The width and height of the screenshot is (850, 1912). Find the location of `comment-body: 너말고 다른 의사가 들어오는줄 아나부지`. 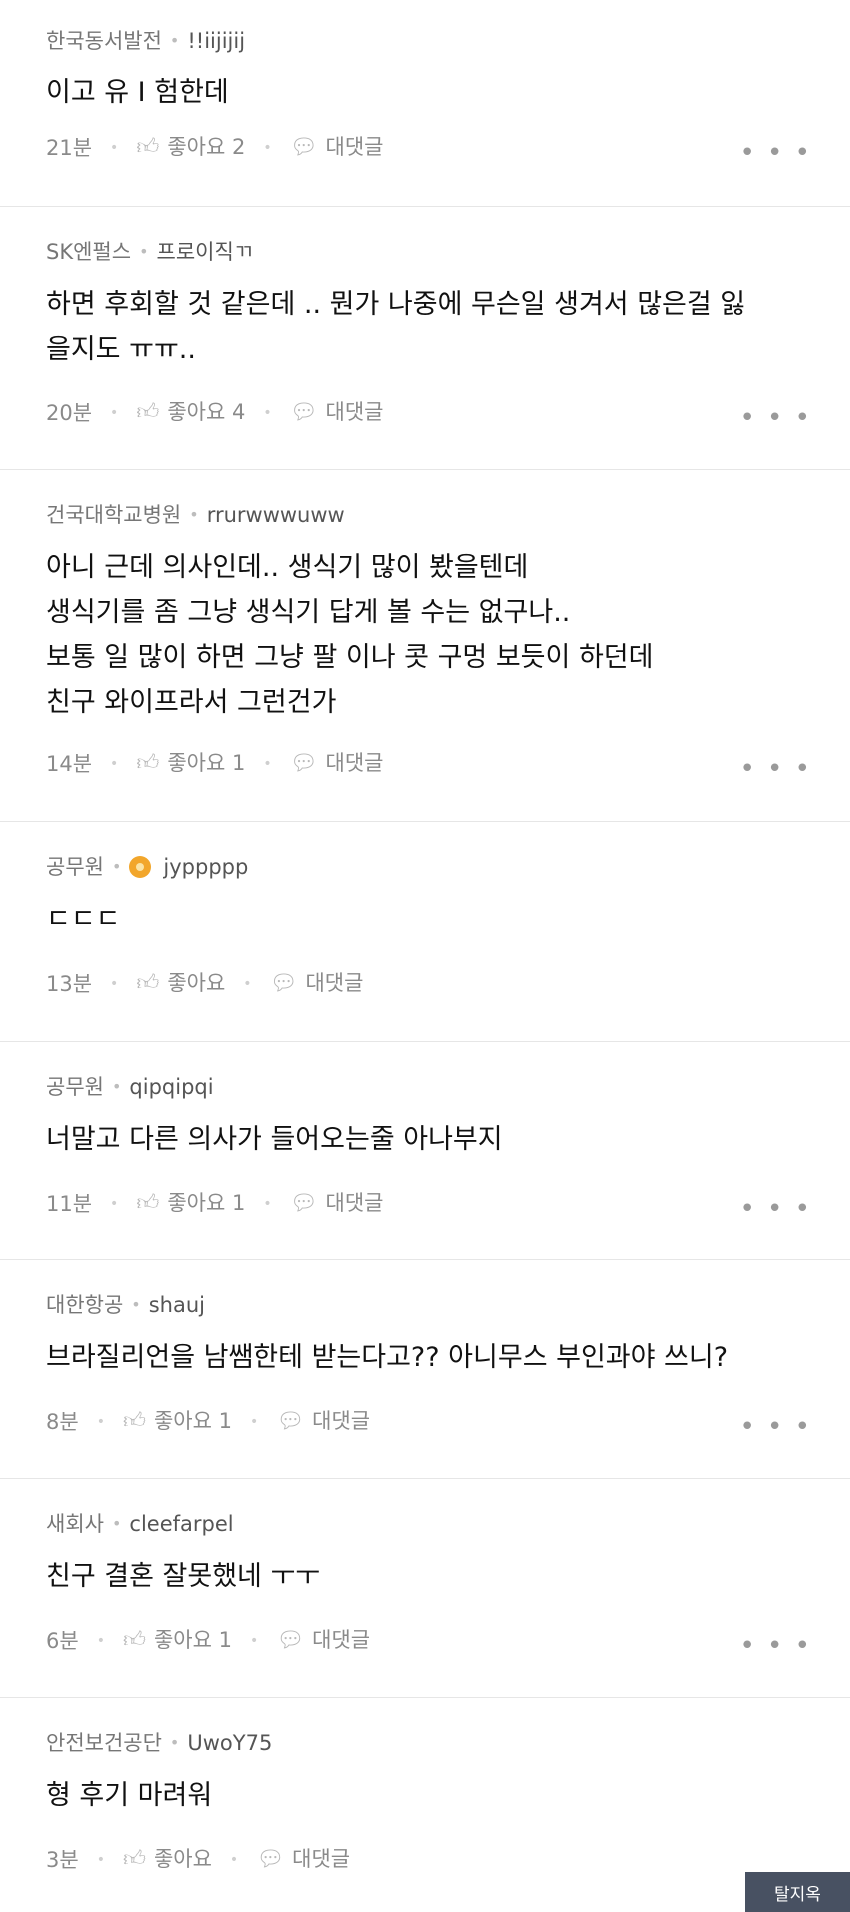

comment-body: 너말고 다른 의사가 들어오는줄 아나부지 is located at coordinates (274, 1139).